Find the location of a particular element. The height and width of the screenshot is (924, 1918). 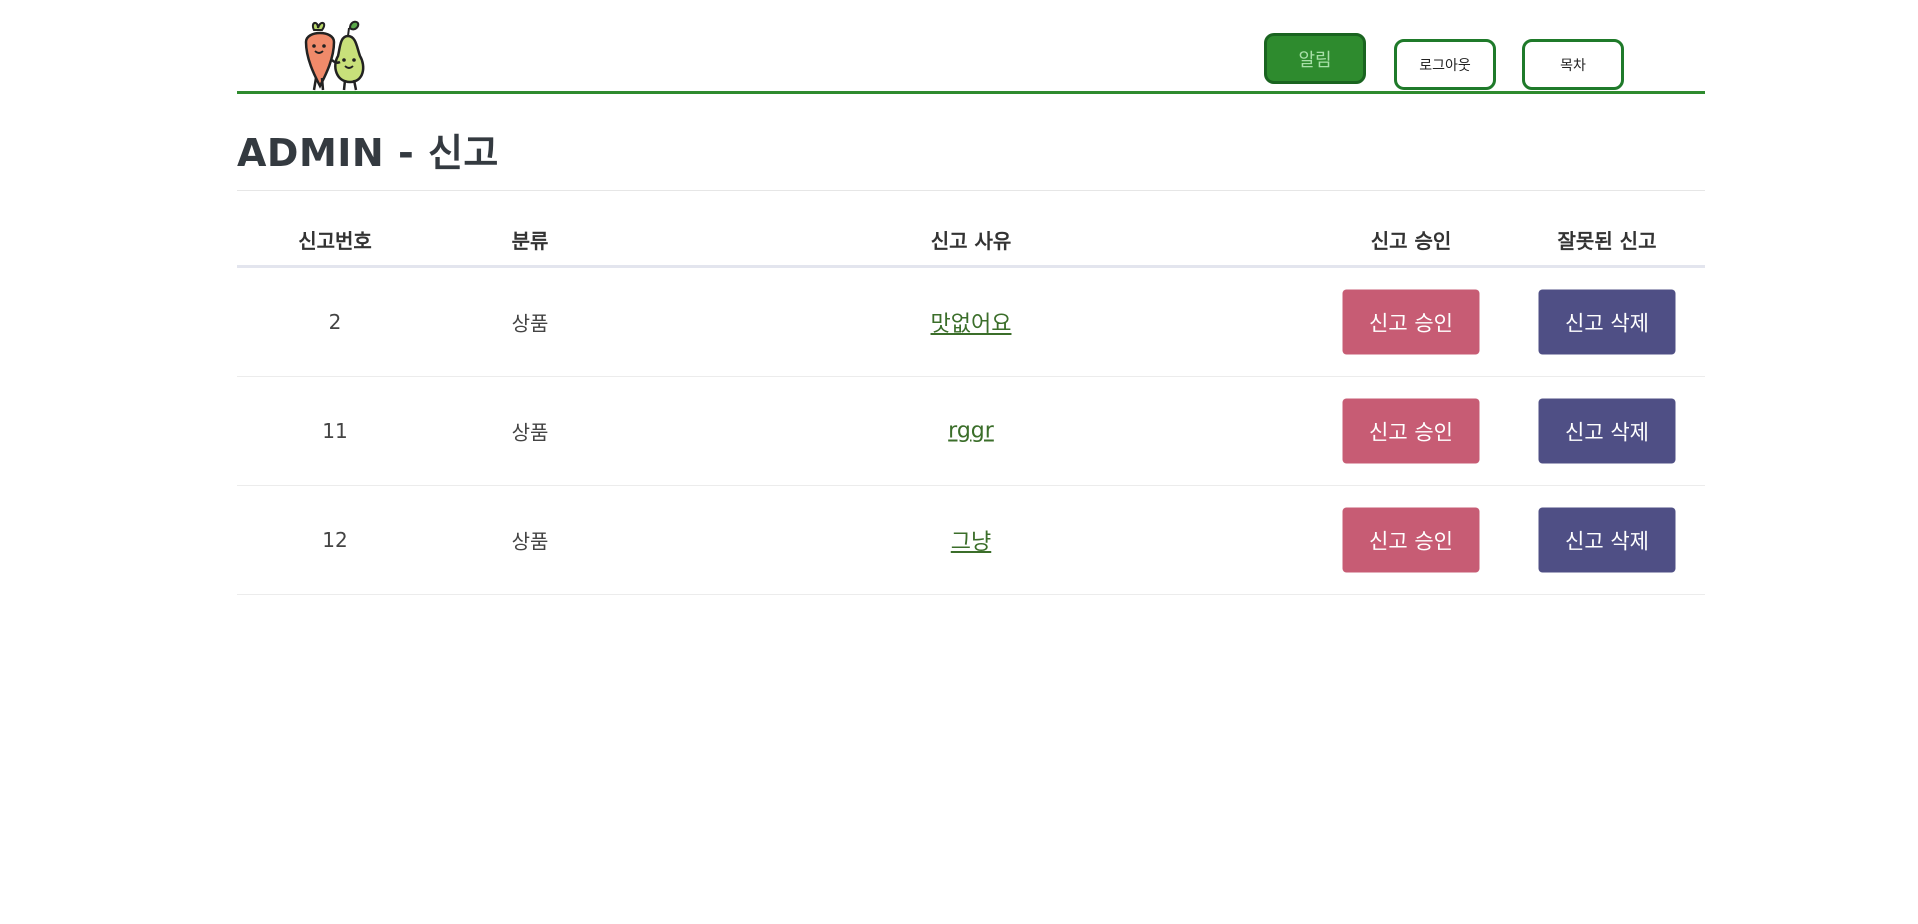

list-button: 목차 is located at coordinates (1573, 64).